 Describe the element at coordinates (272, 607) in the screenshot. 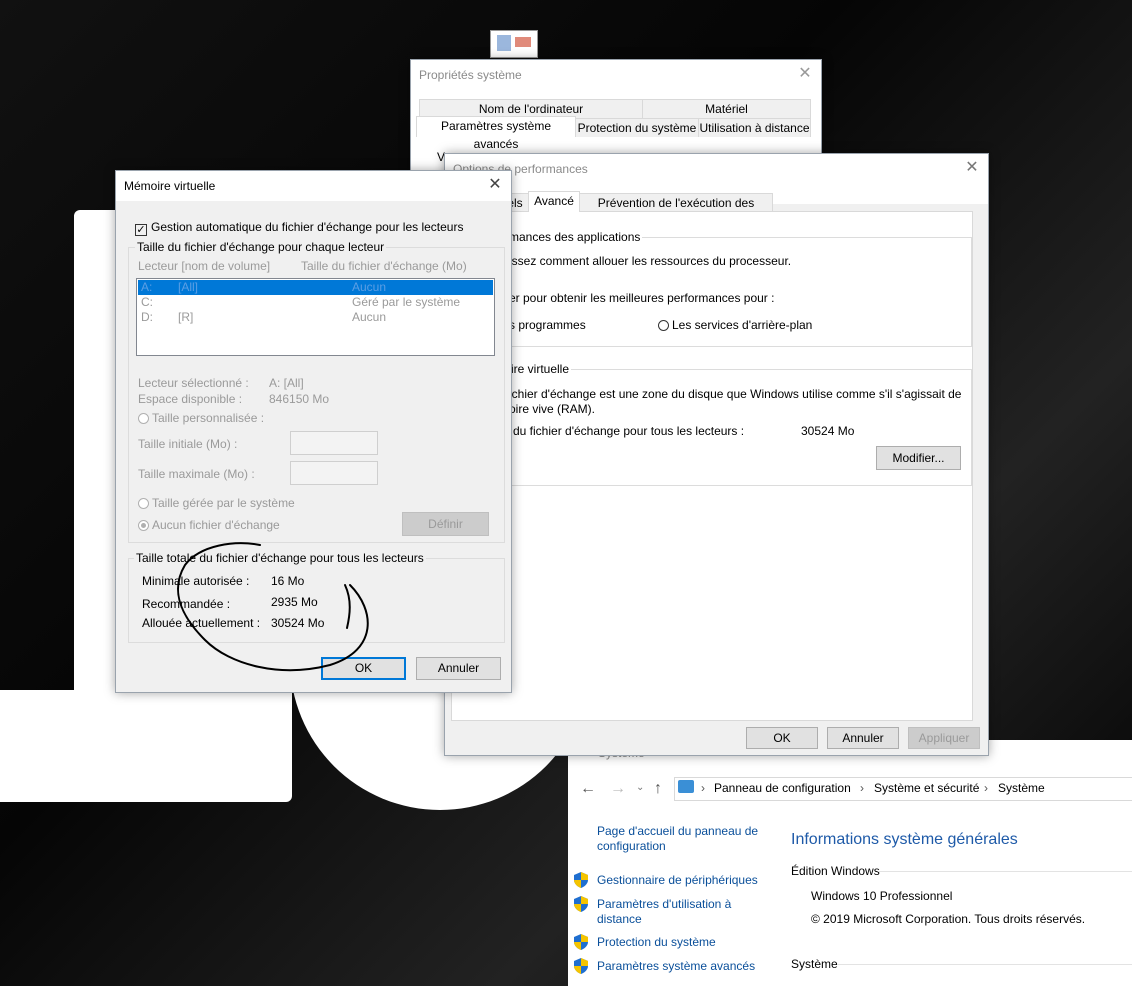

I see `handdrawn-circle-annotation` at that location.